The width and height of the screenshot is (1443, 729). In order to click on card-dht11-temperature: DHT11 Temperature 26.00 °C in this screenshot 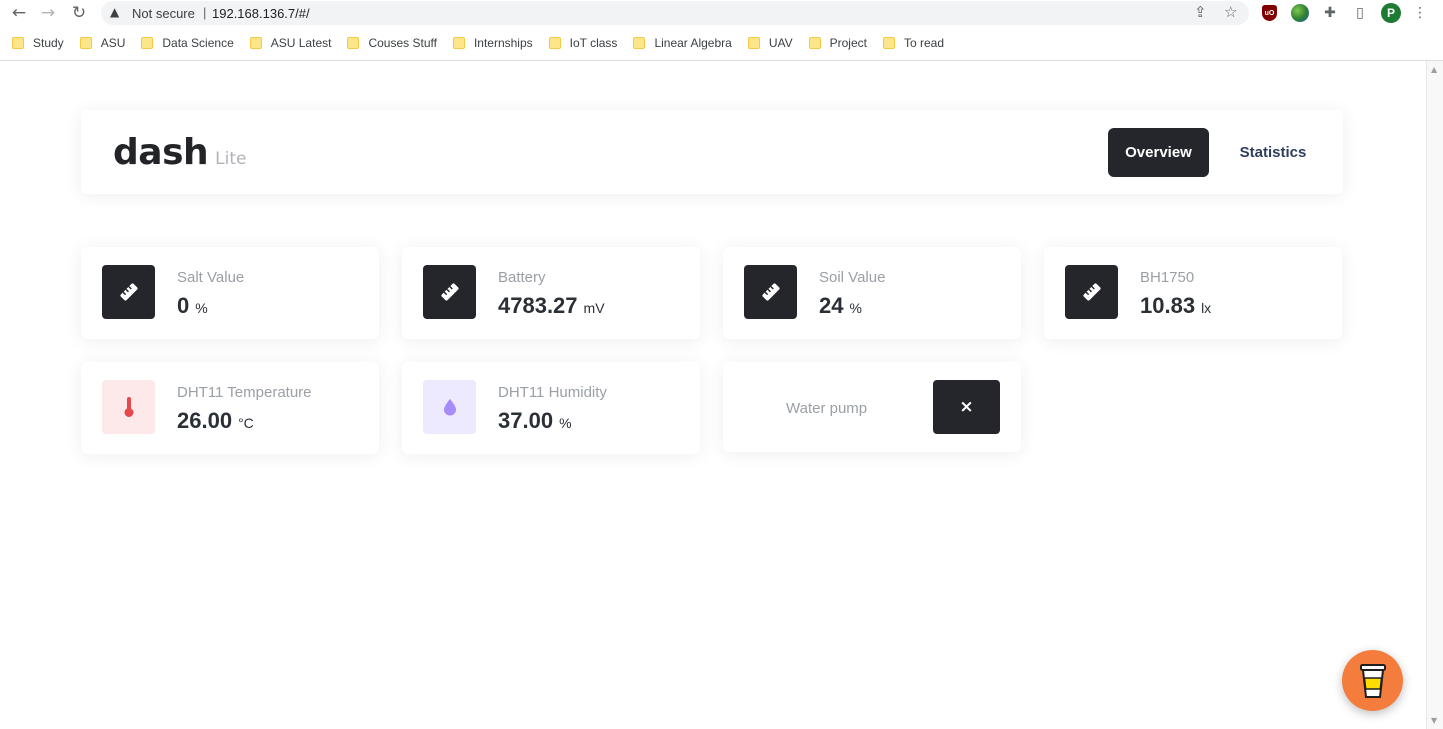, I will do `click(230, 408)`.